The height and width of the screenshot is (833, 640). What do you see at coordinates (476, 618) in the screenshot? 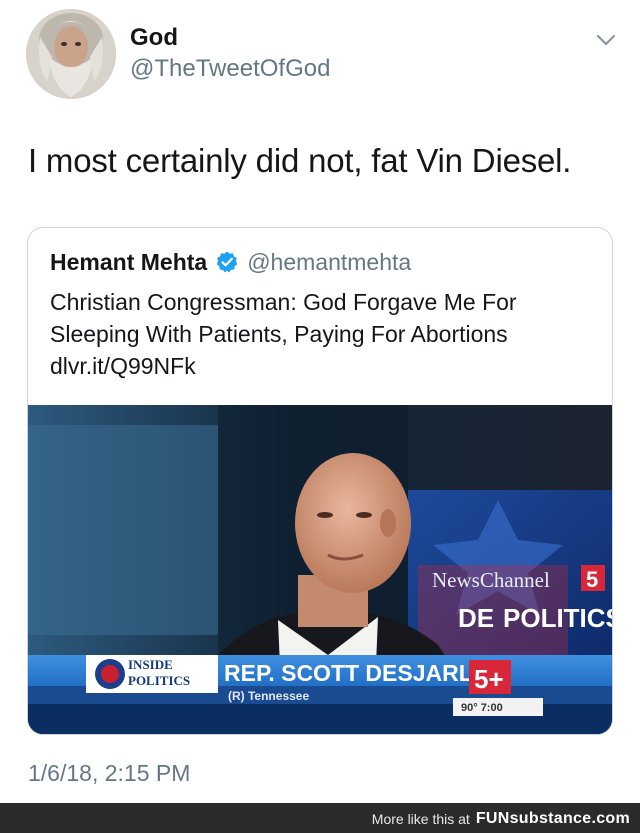
I see `segment-partial: DE` at bounding box center [476, 618].